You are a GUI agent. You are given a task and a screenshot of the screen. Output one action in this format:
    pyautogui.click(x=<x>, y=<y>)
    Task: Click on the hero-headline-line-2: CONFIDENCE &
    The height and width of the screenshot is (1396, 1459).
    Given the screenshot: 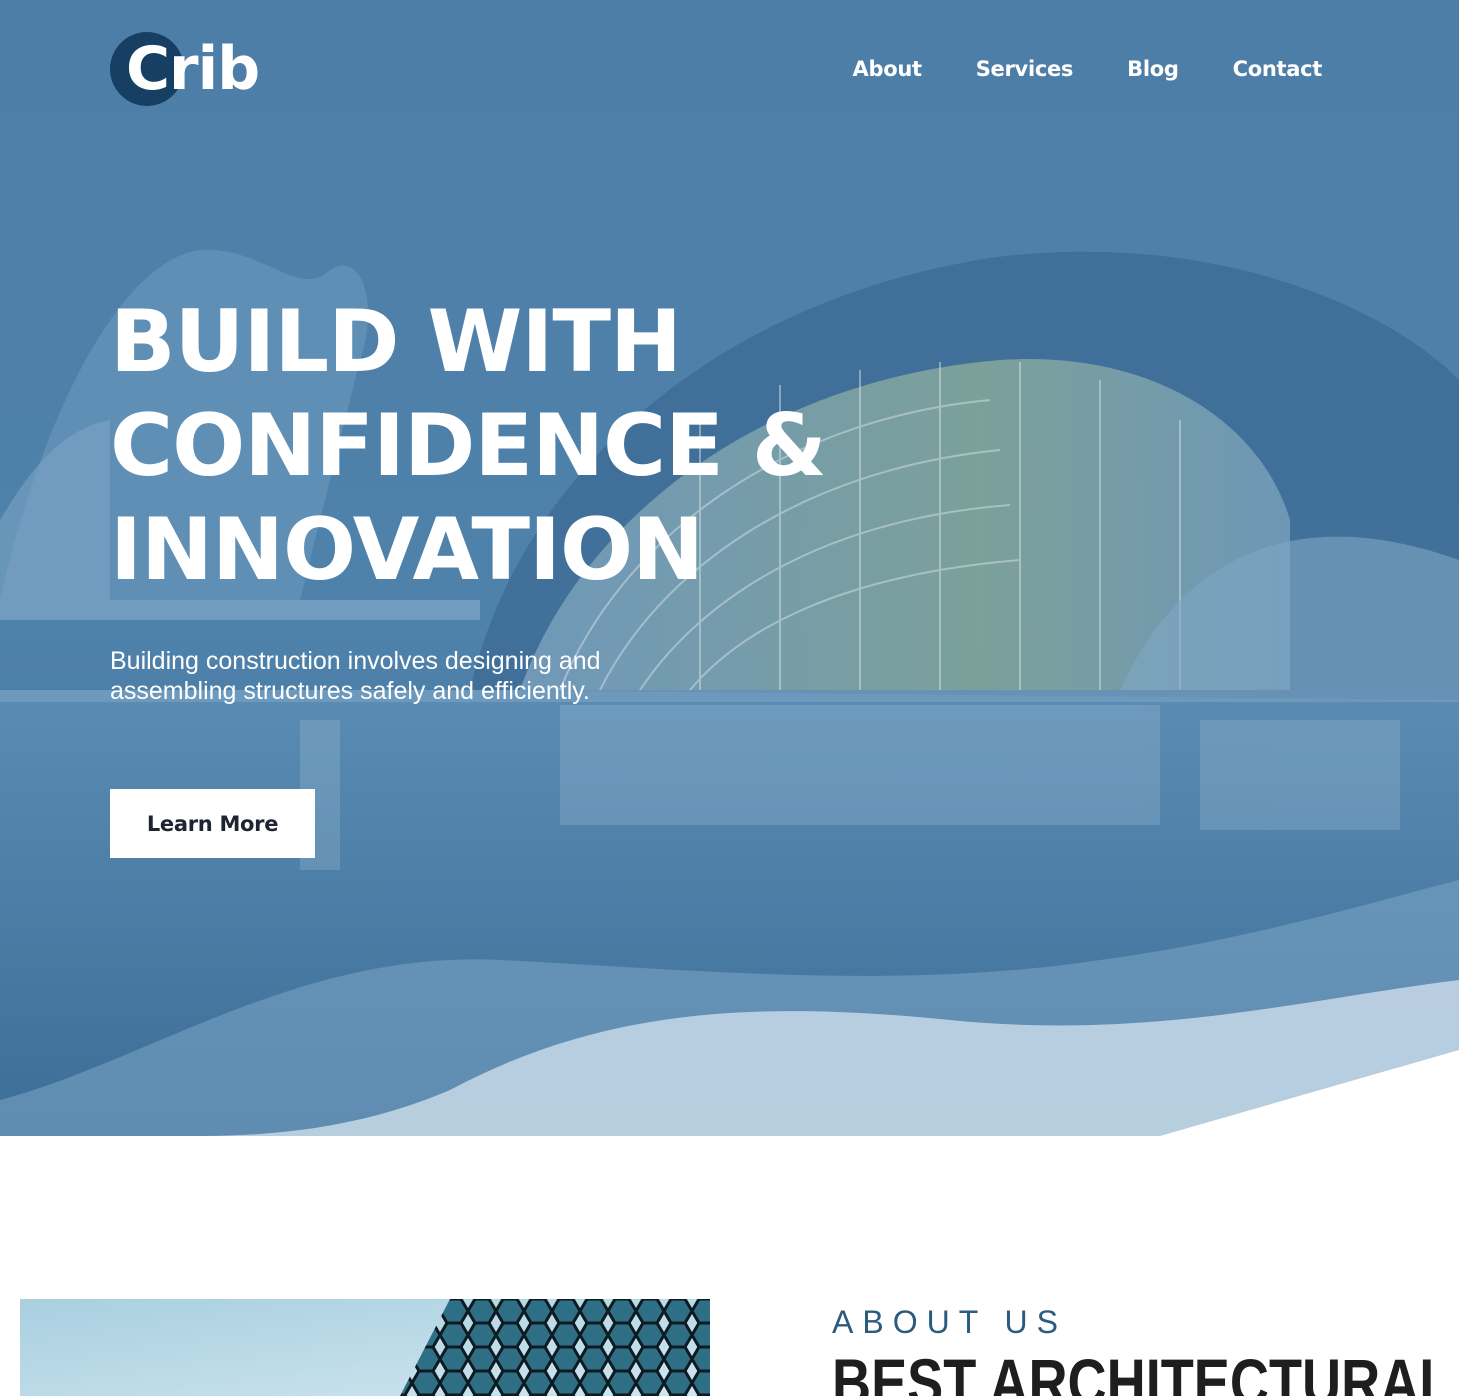 What is the action you would take?
    pyautogui.click(x=468, y=446)
    